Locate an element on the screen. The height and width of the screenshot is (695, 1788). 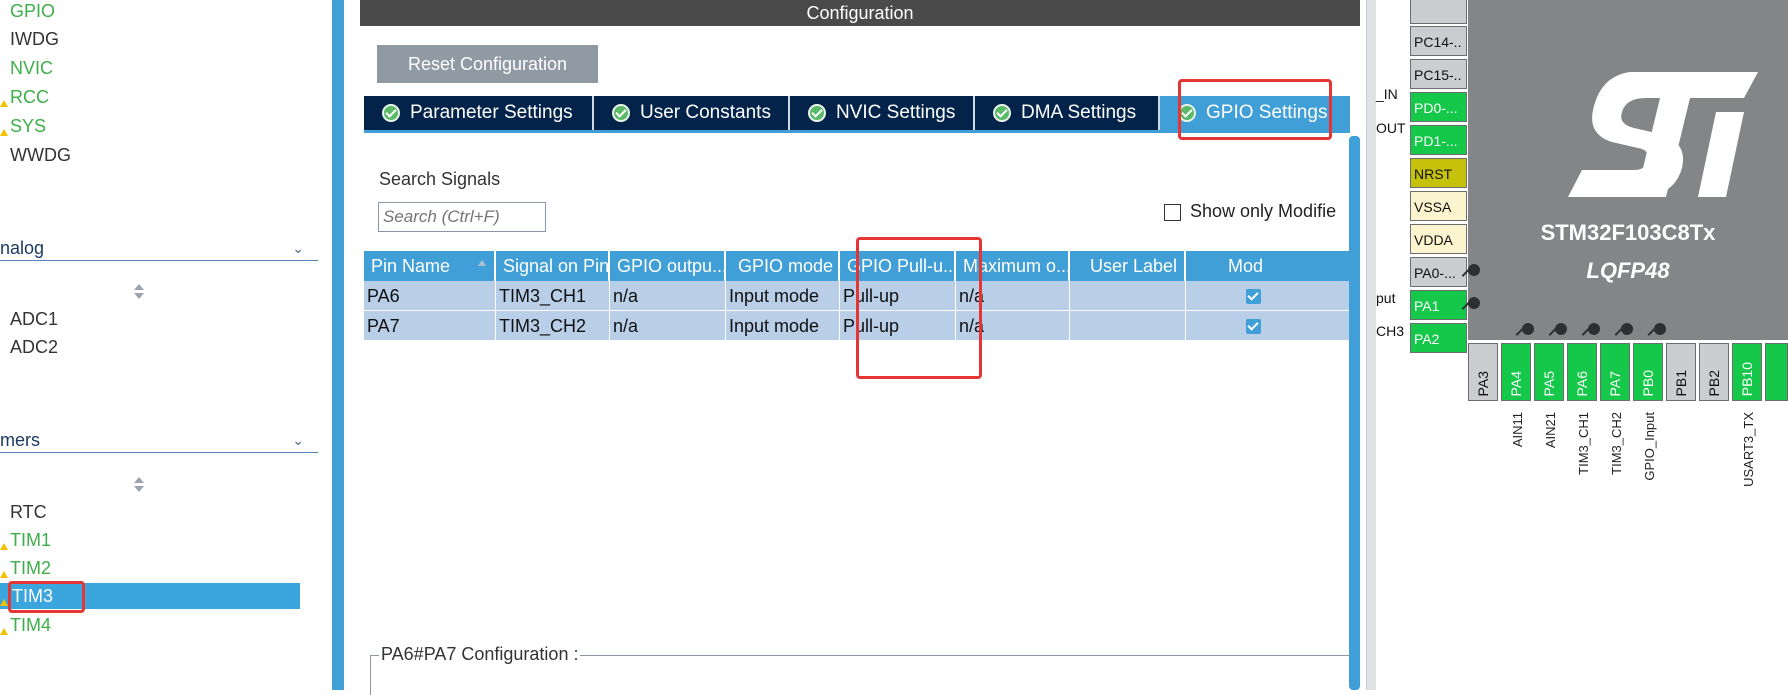
tab-dma-settings: DMA Settings is located at coordinates (1067, 113).